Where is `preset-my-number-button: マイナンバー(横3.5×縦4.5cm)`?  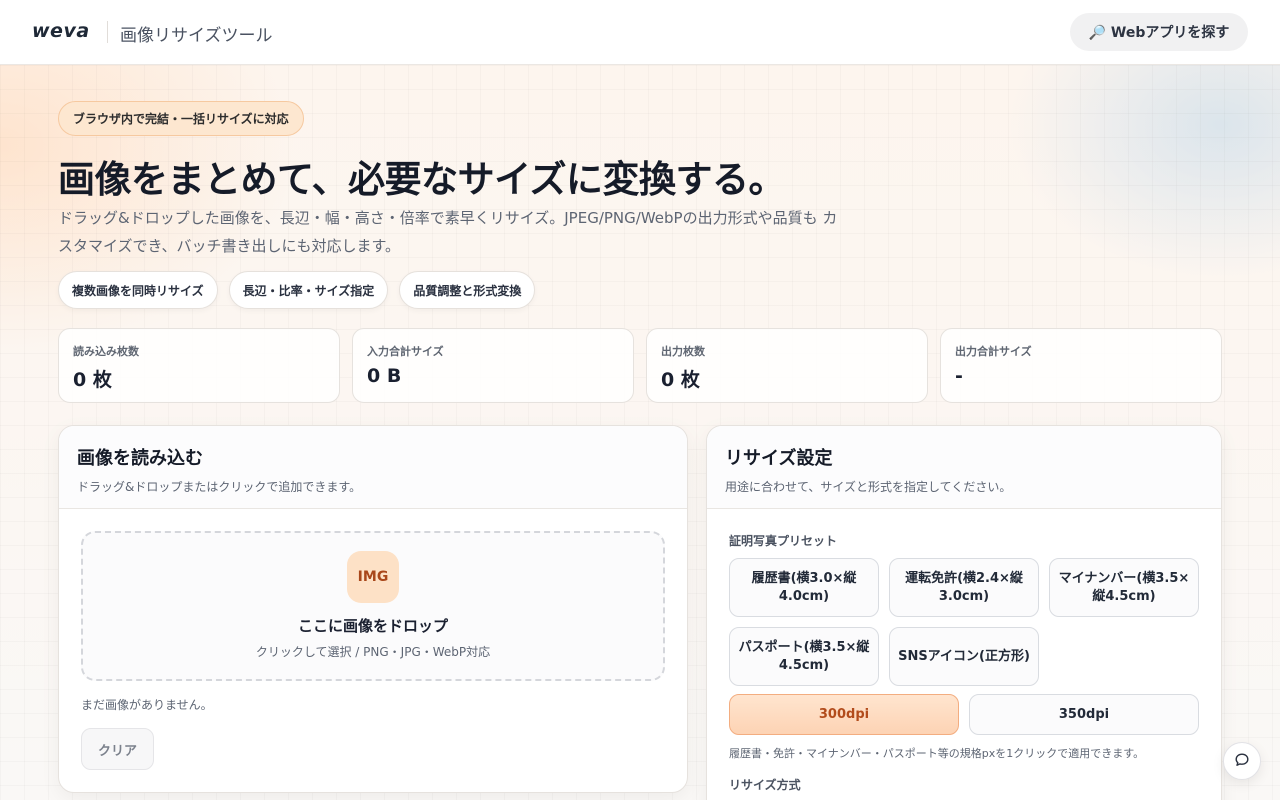
preset-my-number-button: マイナンバー(横3.5×縦4.5cm) is located at coordinates (1124, 587).